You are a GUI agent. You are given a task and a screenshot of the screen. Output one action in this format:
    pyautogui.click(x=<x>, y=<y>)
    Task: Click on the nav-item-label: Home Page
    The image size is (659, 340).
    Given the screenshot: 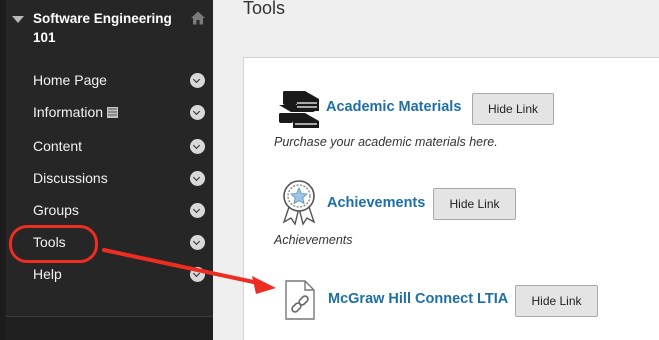 What is the action you would take?
    pyautogui.click(x=70, y=80)
    